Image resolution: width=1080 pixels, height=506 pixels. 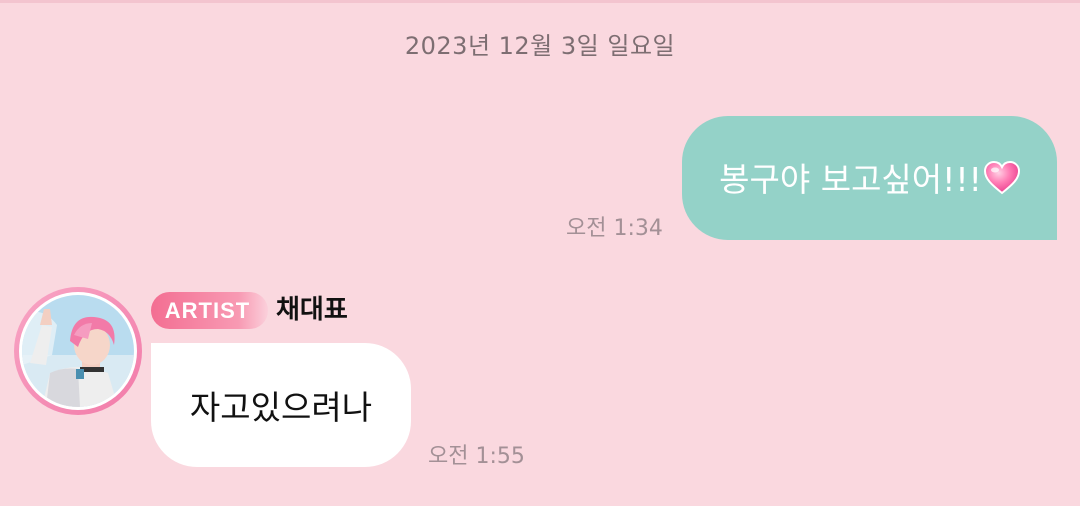 I want to click on heart-icon, so click(x=1001, y=181).